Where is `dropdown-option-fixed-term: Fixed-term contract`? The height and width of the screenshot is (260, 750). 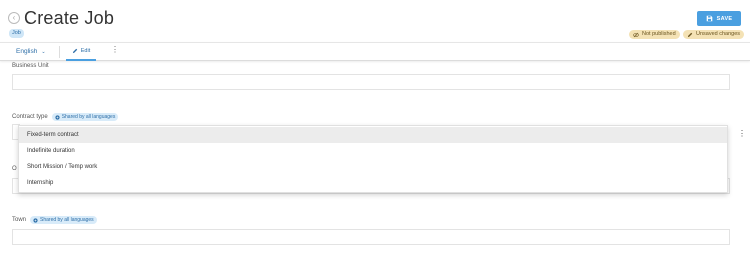
dropdown-option-fixed-term: Fixed-term contract is located at coordinates (373, 135).